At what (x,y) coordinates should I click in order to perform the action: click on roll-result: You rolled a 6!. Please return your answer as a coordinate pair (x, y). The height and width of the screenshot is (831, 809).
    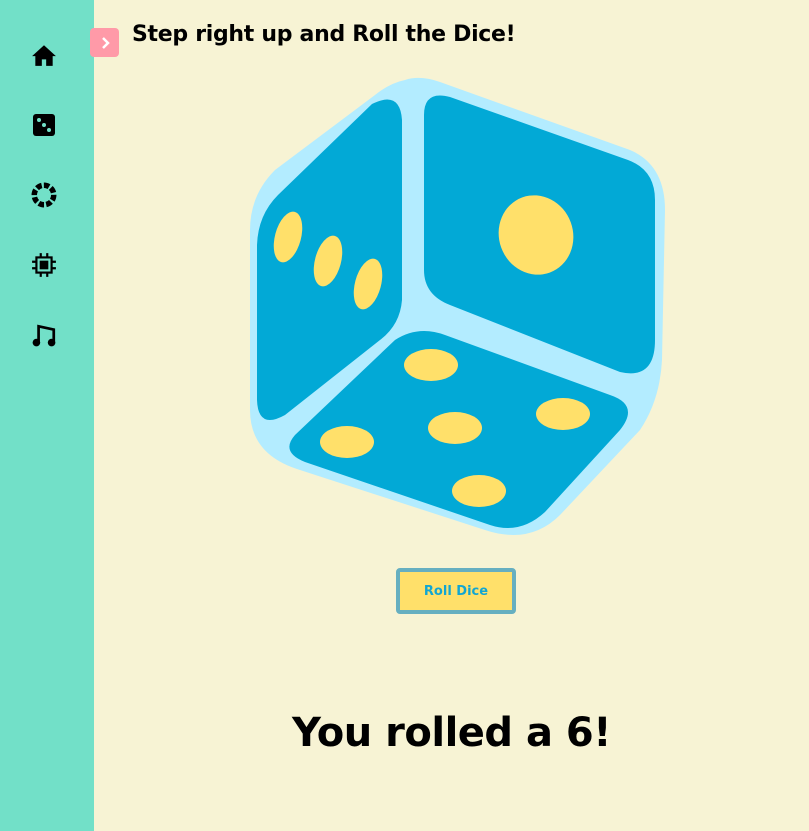
    Looking at the image, I should click on (451, 733).